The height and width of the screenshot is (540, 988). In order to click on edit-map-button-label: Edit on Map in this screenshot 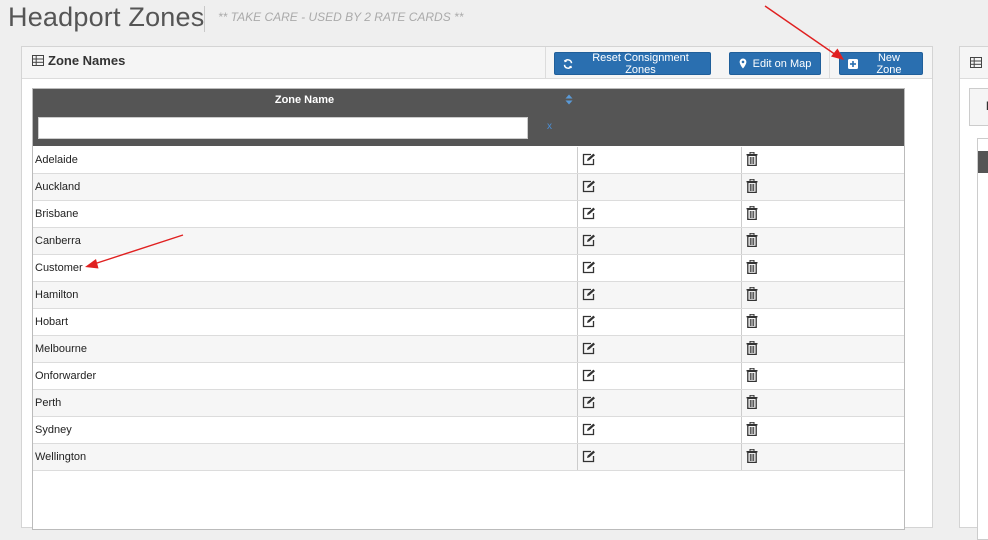, I will do `click(782, 63)`.